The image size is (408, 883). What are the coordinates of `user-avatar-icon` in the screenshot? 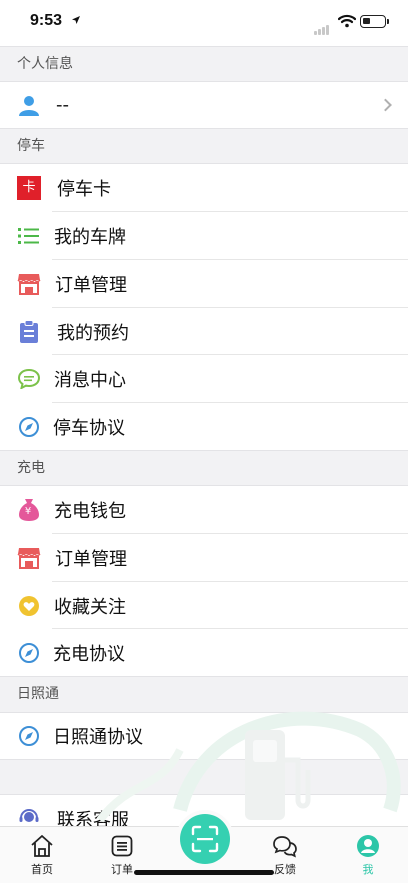 It's located at (29, 105).